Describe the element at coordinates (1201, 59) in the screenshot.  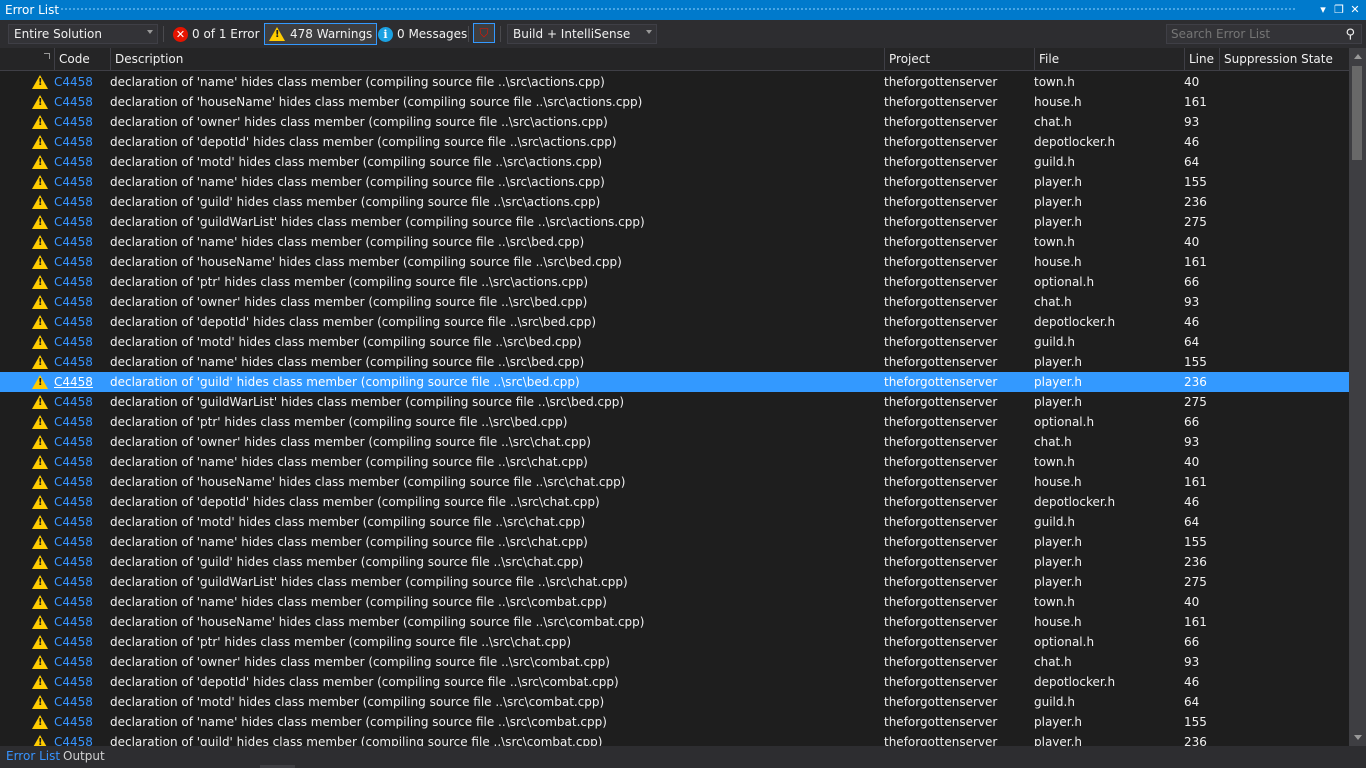
I see `column-header-line: Line` at that location.